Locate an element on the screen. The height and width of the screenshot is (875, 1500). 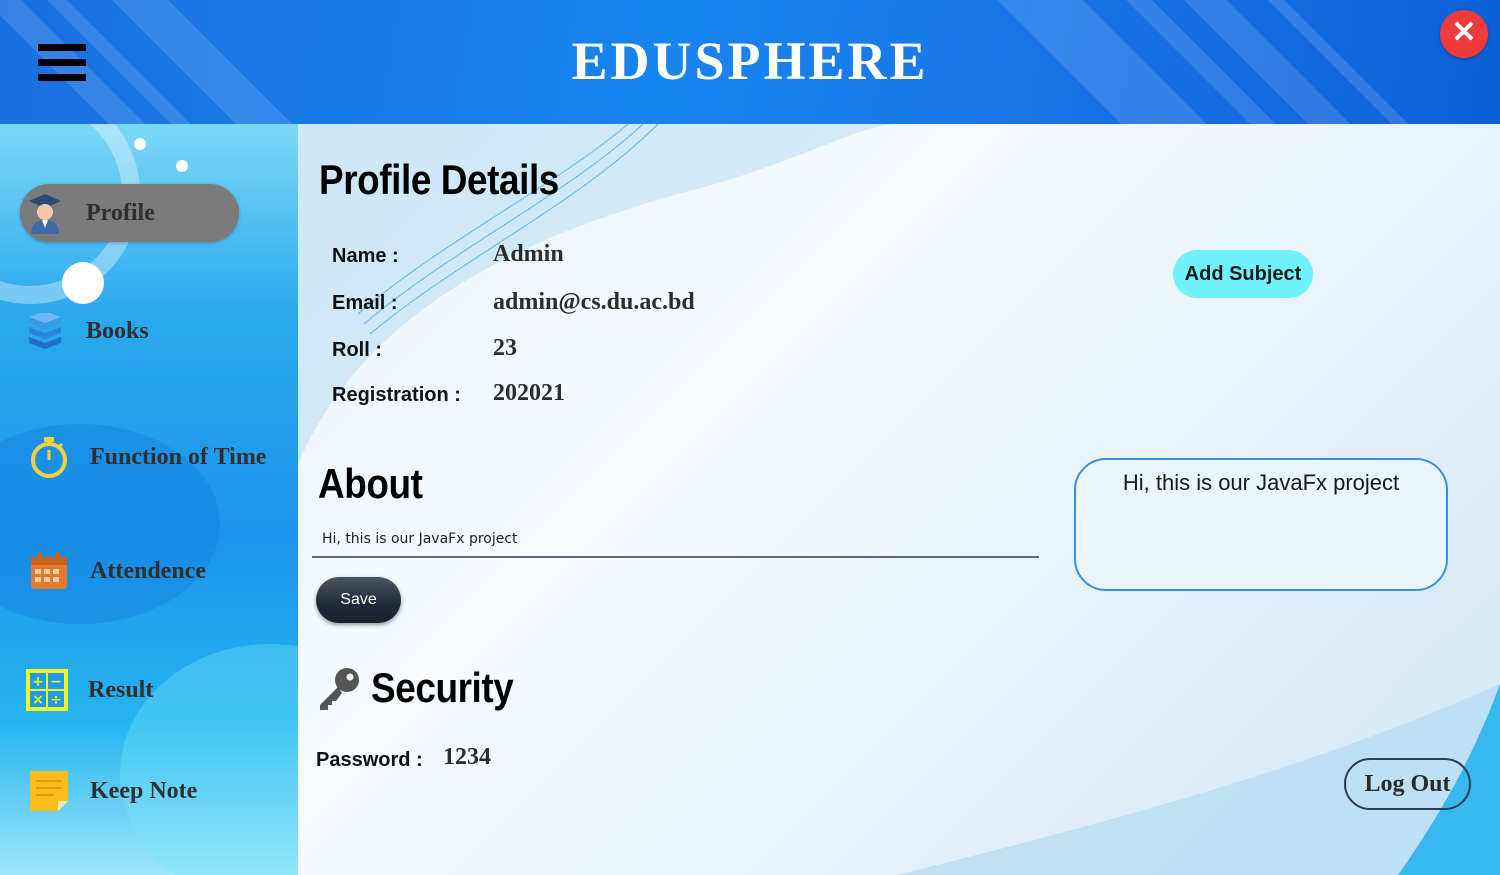
about-input is located at coordinates (675, 539).